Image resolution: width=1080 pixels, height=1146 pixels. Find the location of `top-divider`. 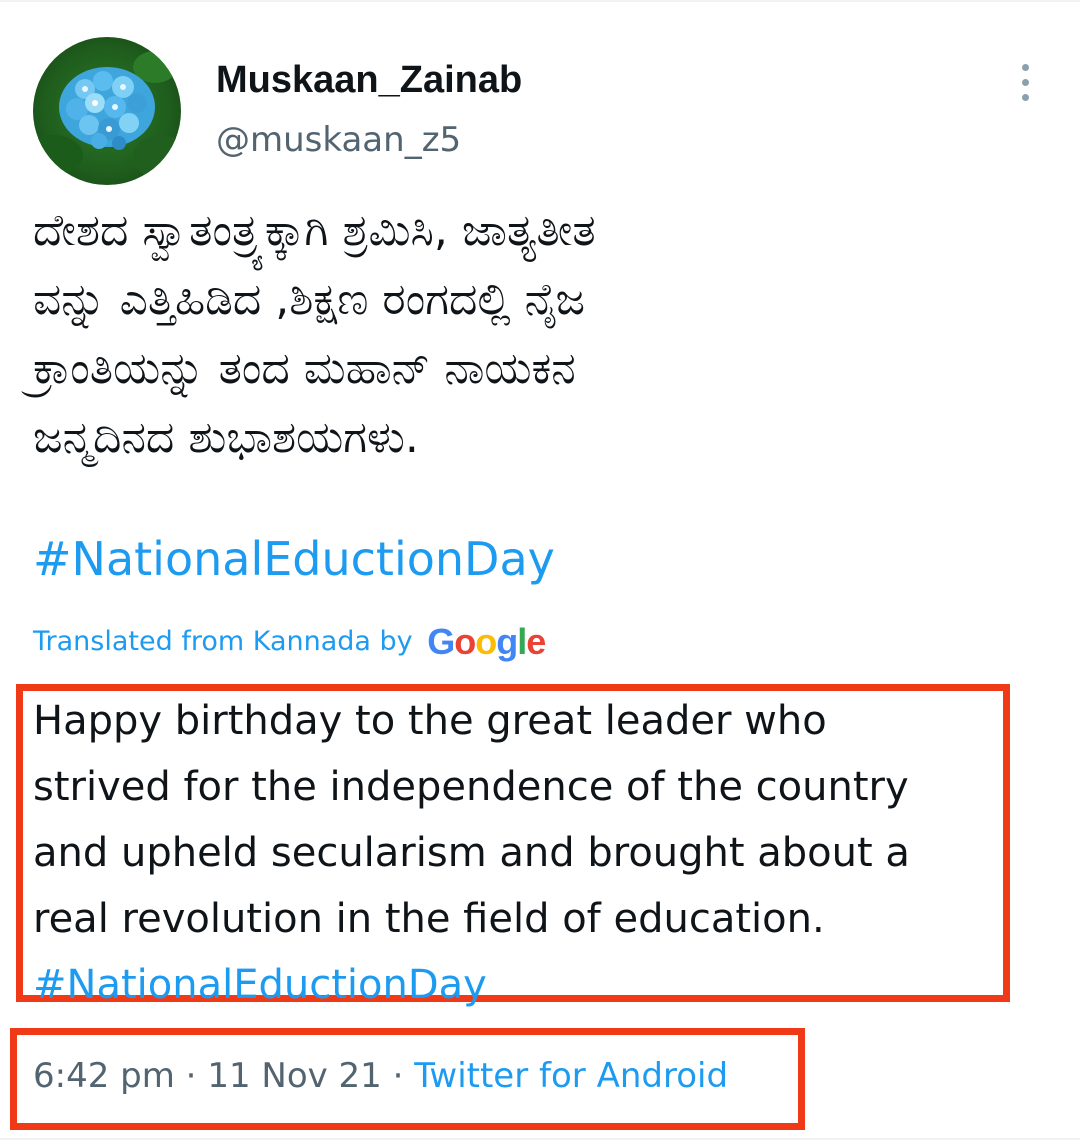

top-divider is located at coordinates (540, 1).